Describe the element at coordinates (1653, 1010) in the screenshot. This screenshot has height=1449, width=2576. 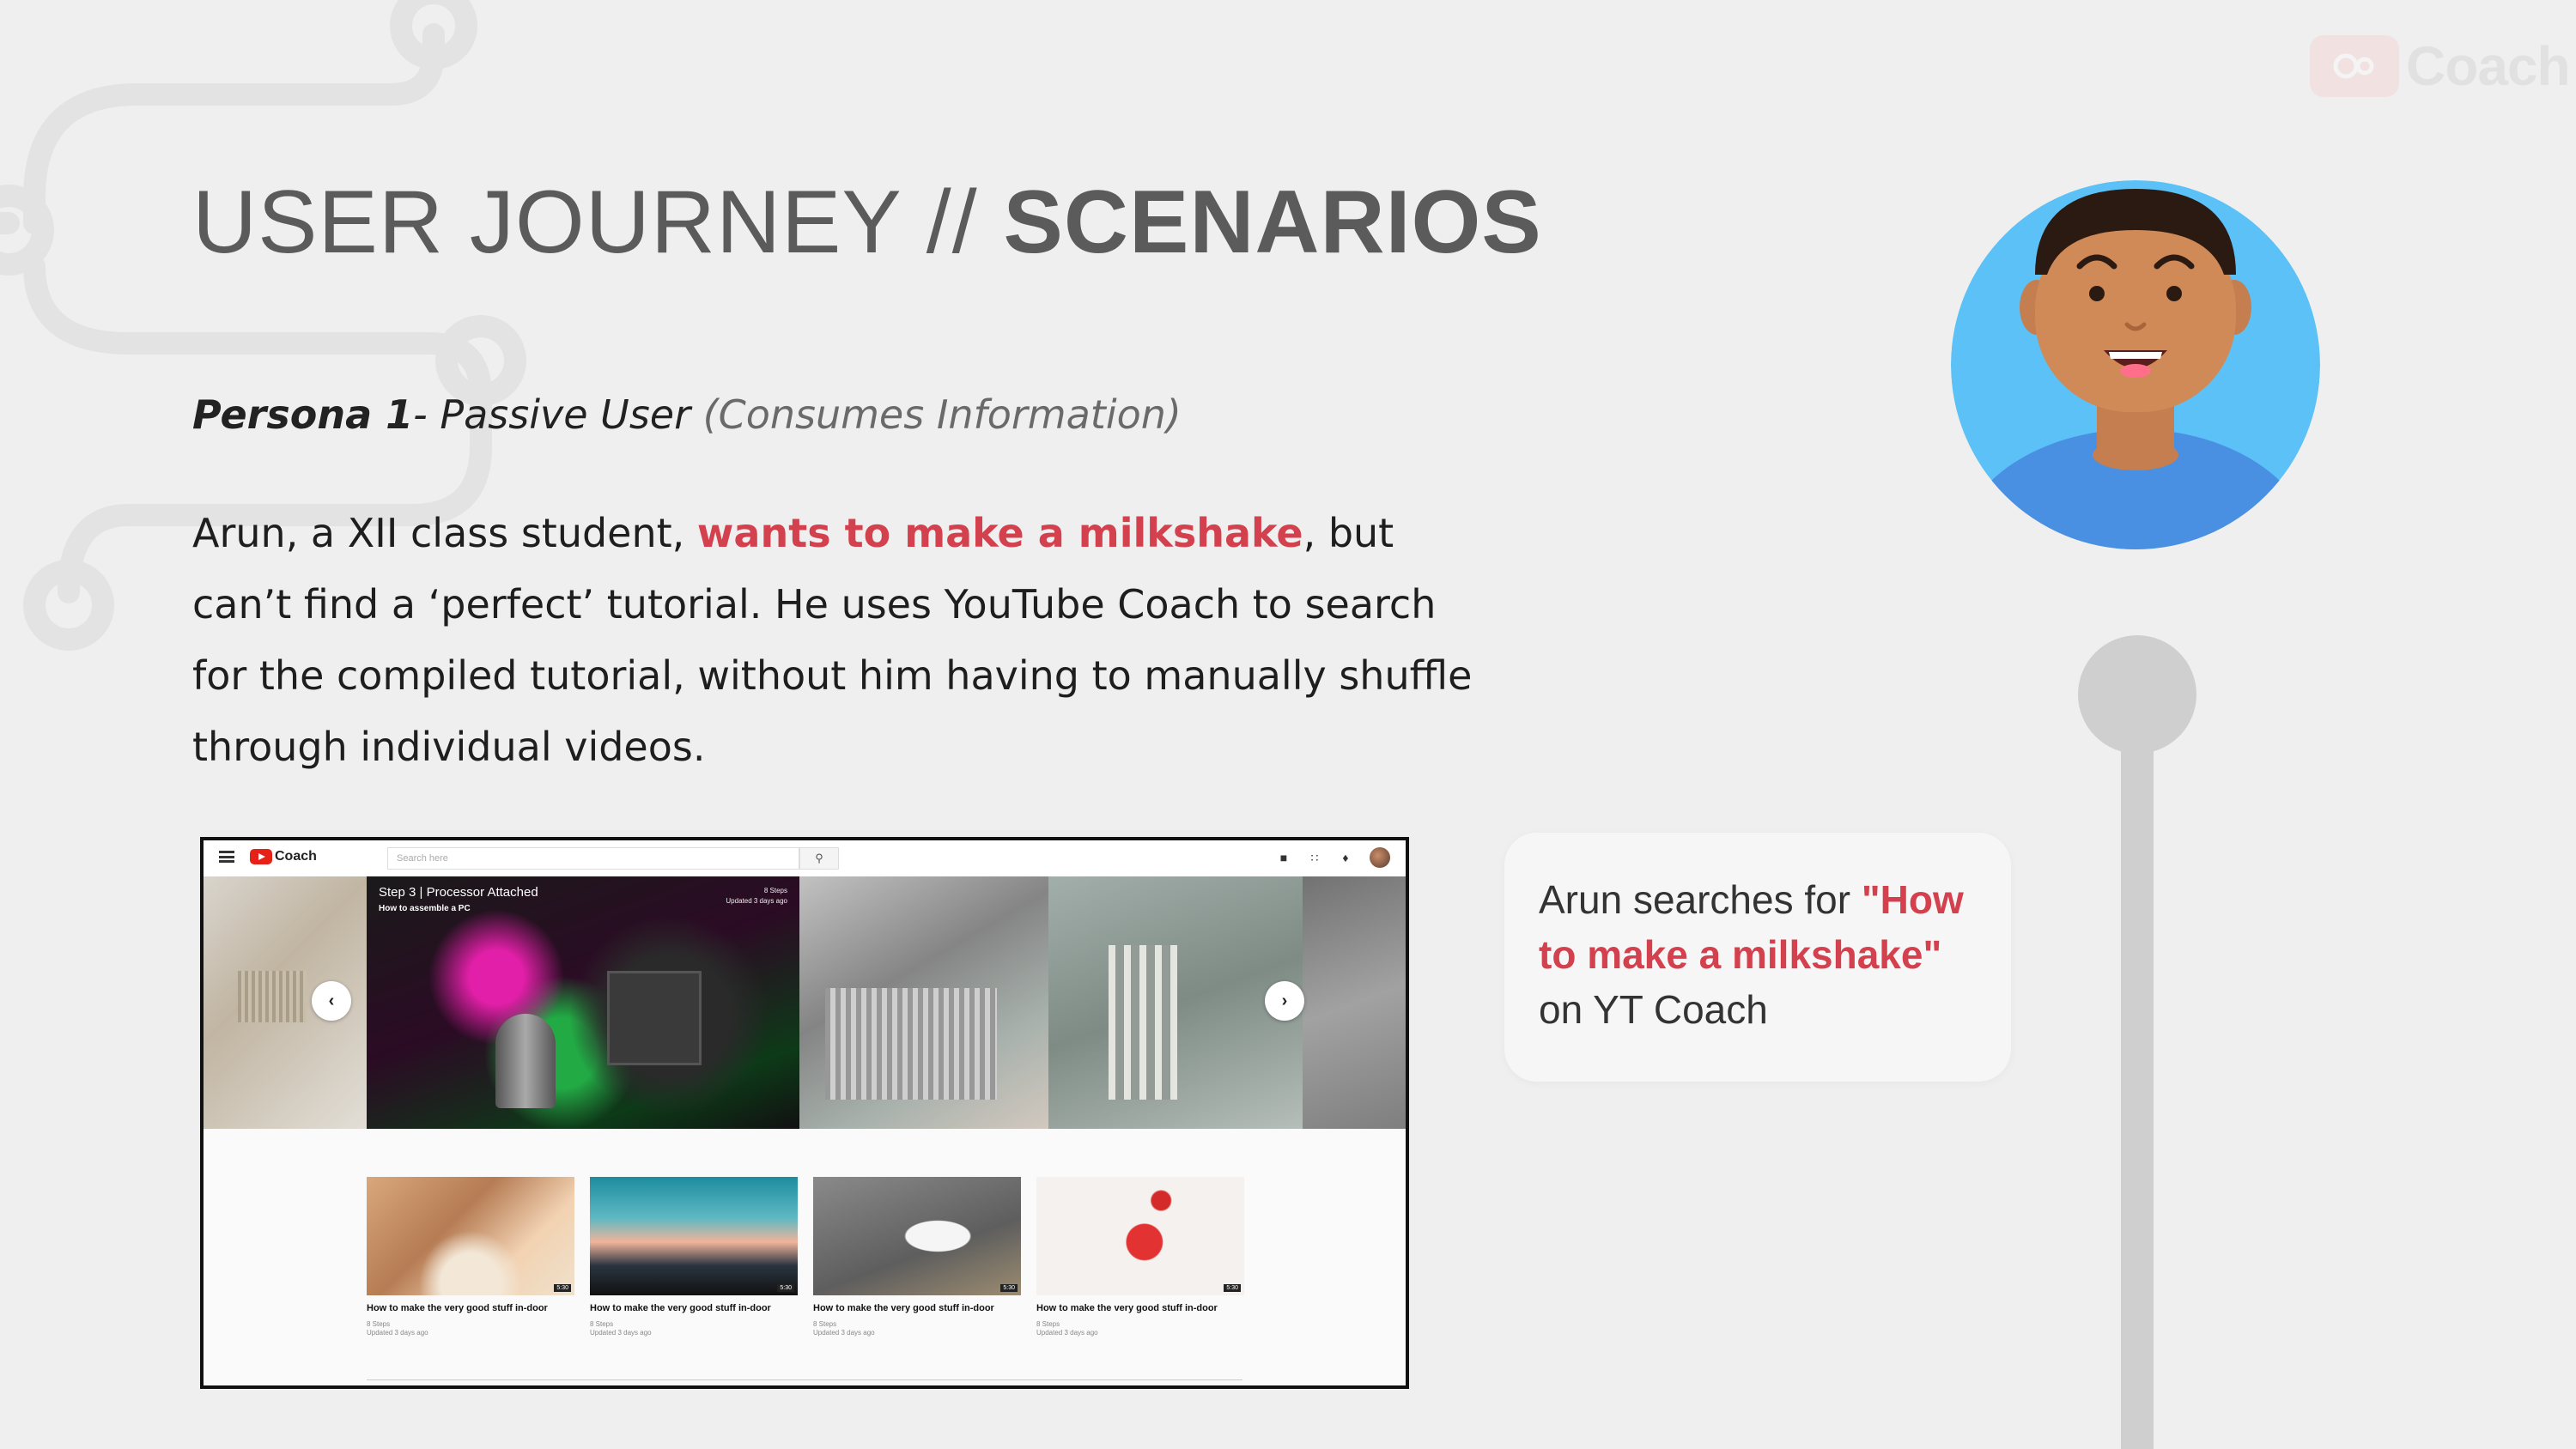
I see `callout-after: on YT Coach` at that location.